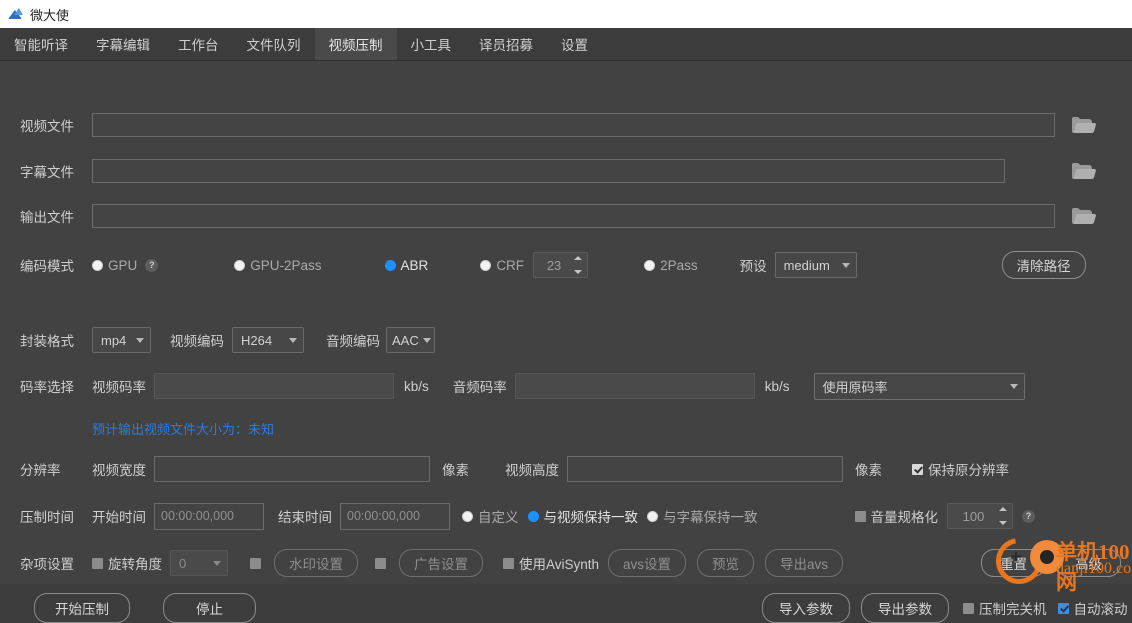 The height and width of the screenshot is (623, 1132). Describe the element at coordinates (292, 469) in the screenshot. I see `video-width-input` at that location.